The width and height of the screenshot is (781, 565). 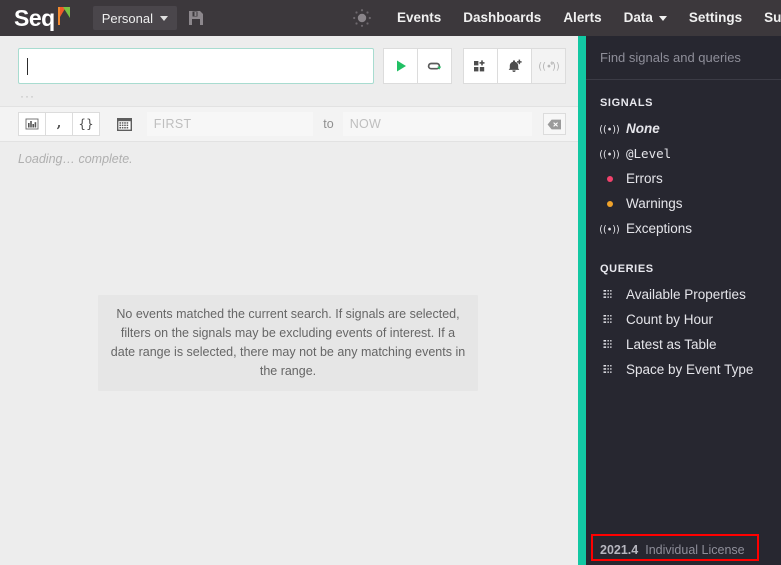 I want to click on sidebar-item-label: Available Properties, so click(x=686, y=294).